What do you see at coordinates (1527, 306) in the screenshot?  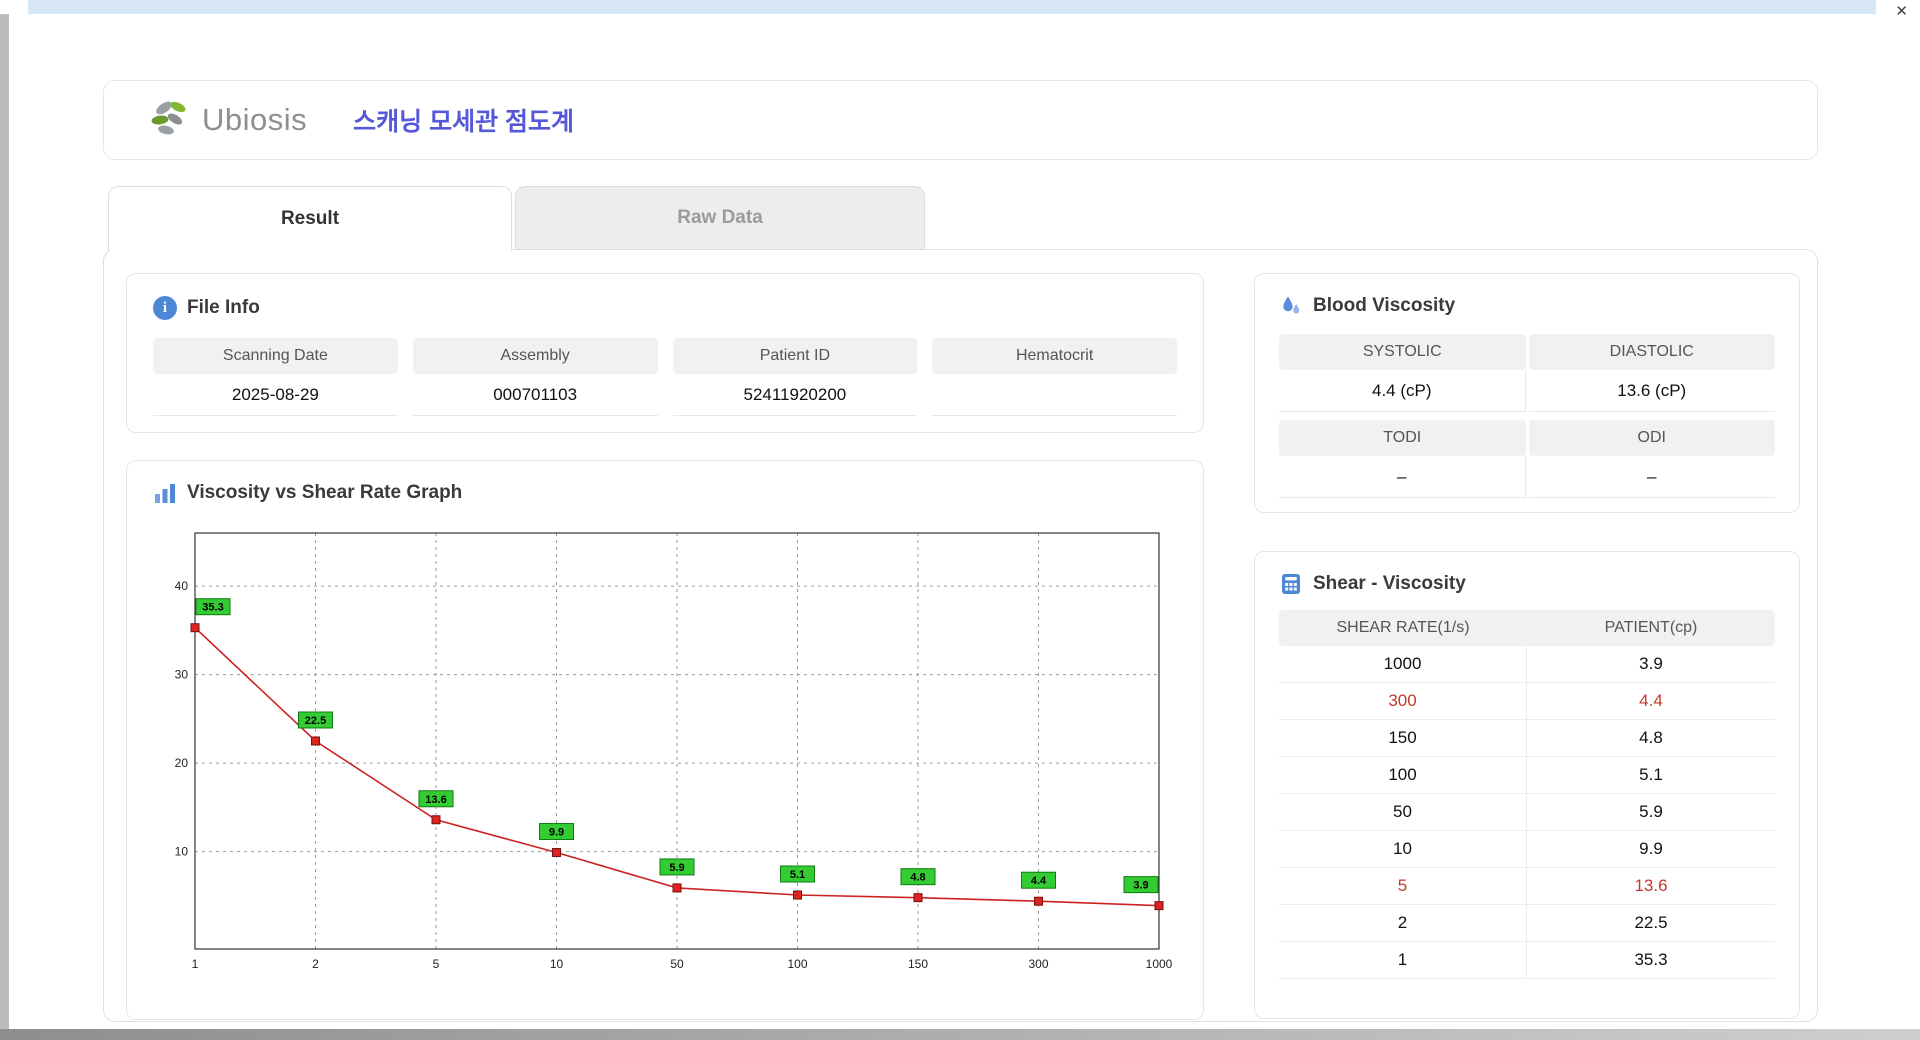 I see `blood-viscosity-title-row: Blood Viscosity` at bounding box center [1527, 306].